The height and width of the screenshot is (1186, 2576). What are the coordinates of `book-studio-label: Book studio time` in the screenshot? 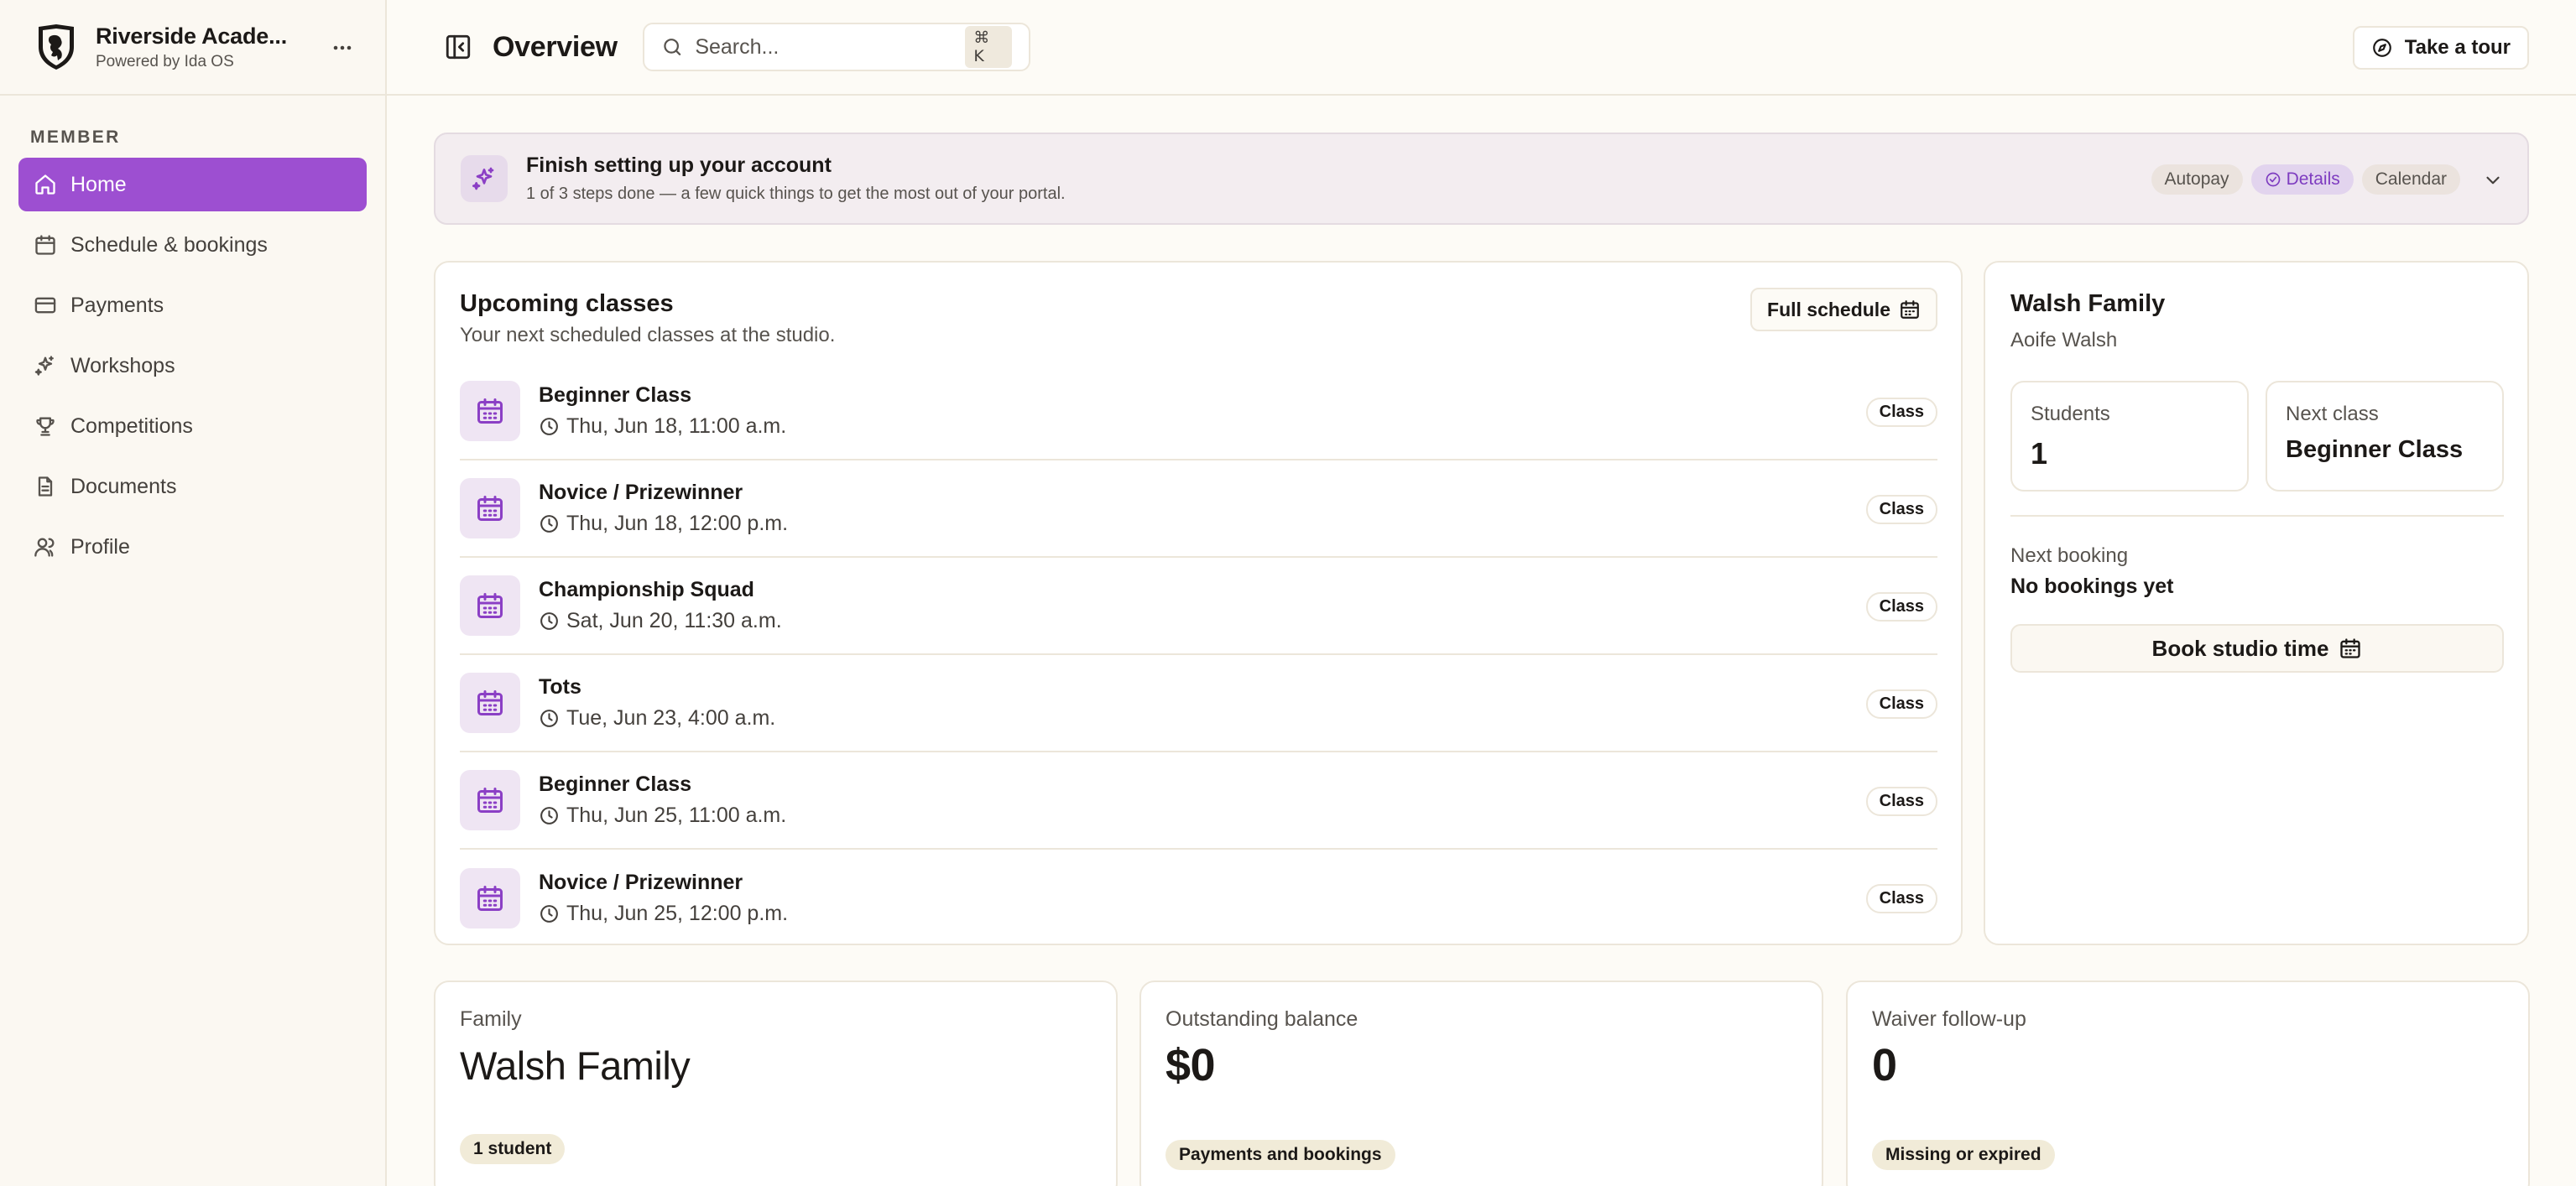 It's located at (2240, 648).